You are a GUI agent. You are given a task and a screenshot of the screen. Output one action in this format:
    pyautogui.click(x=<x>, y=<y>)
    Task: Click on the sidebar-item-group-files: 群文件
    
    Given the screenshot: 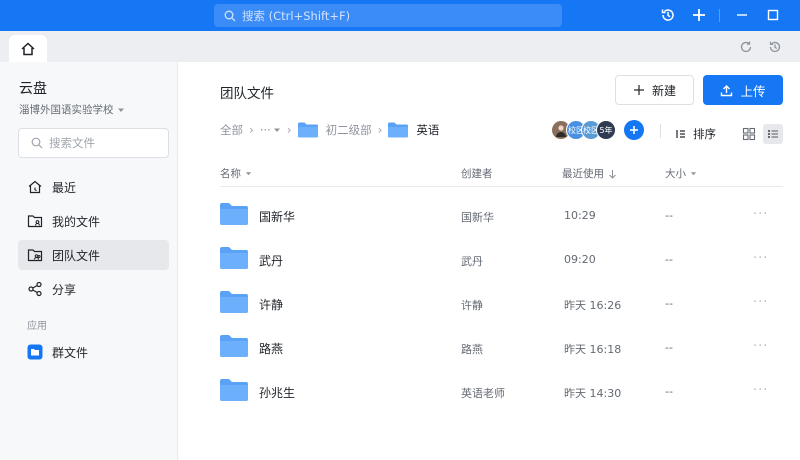 What is the action you would take?
    pyautogui.click(x=93, y=352)
    